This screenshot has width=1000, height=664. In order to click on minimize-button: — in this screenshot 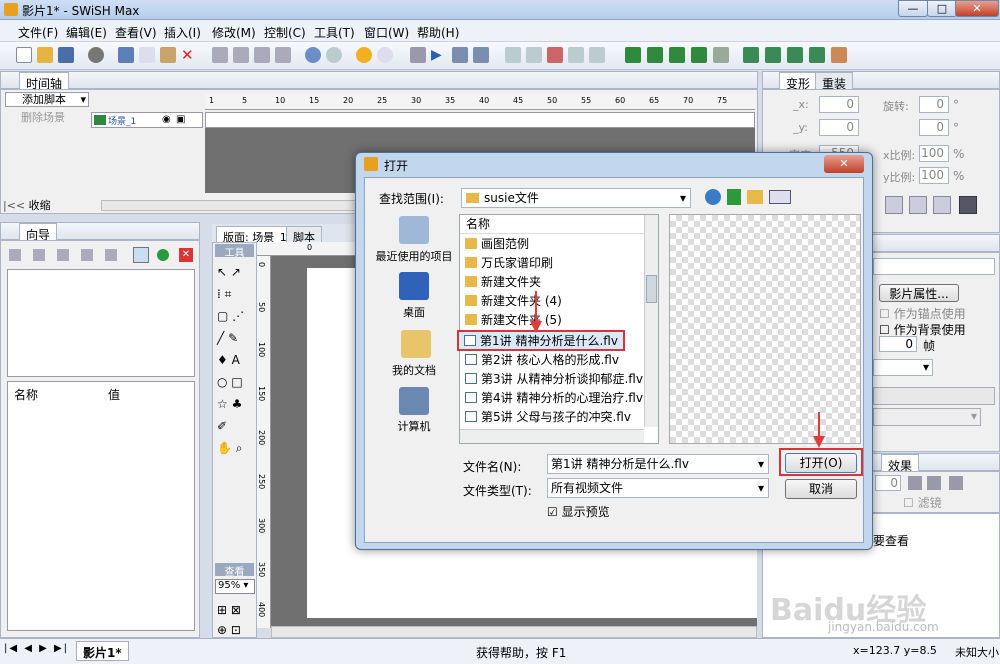, I will do `click(913, 8)`.